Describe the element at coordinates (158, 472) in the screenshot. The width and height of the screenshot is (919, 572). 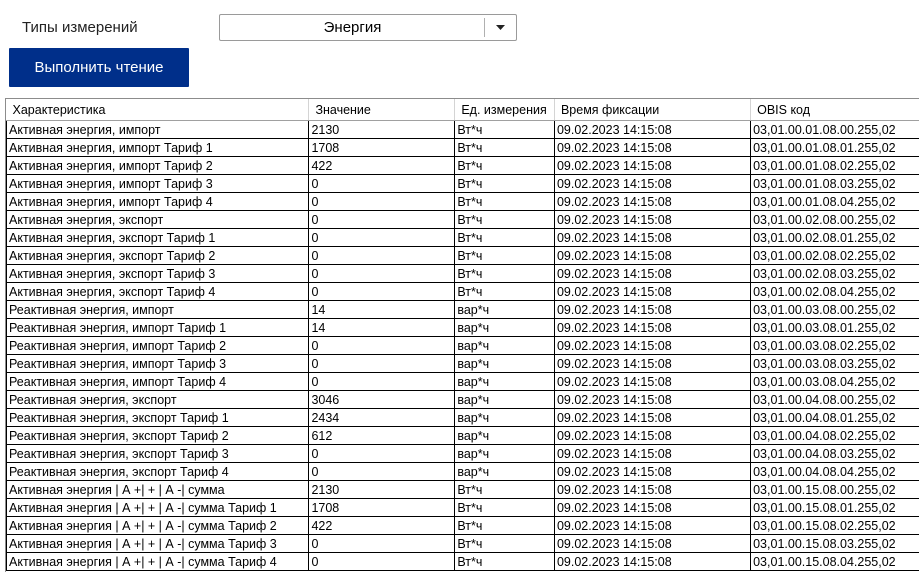
I see `cell-characteristic: Реактивная энергия, экспорт Тариф 4` at that location.